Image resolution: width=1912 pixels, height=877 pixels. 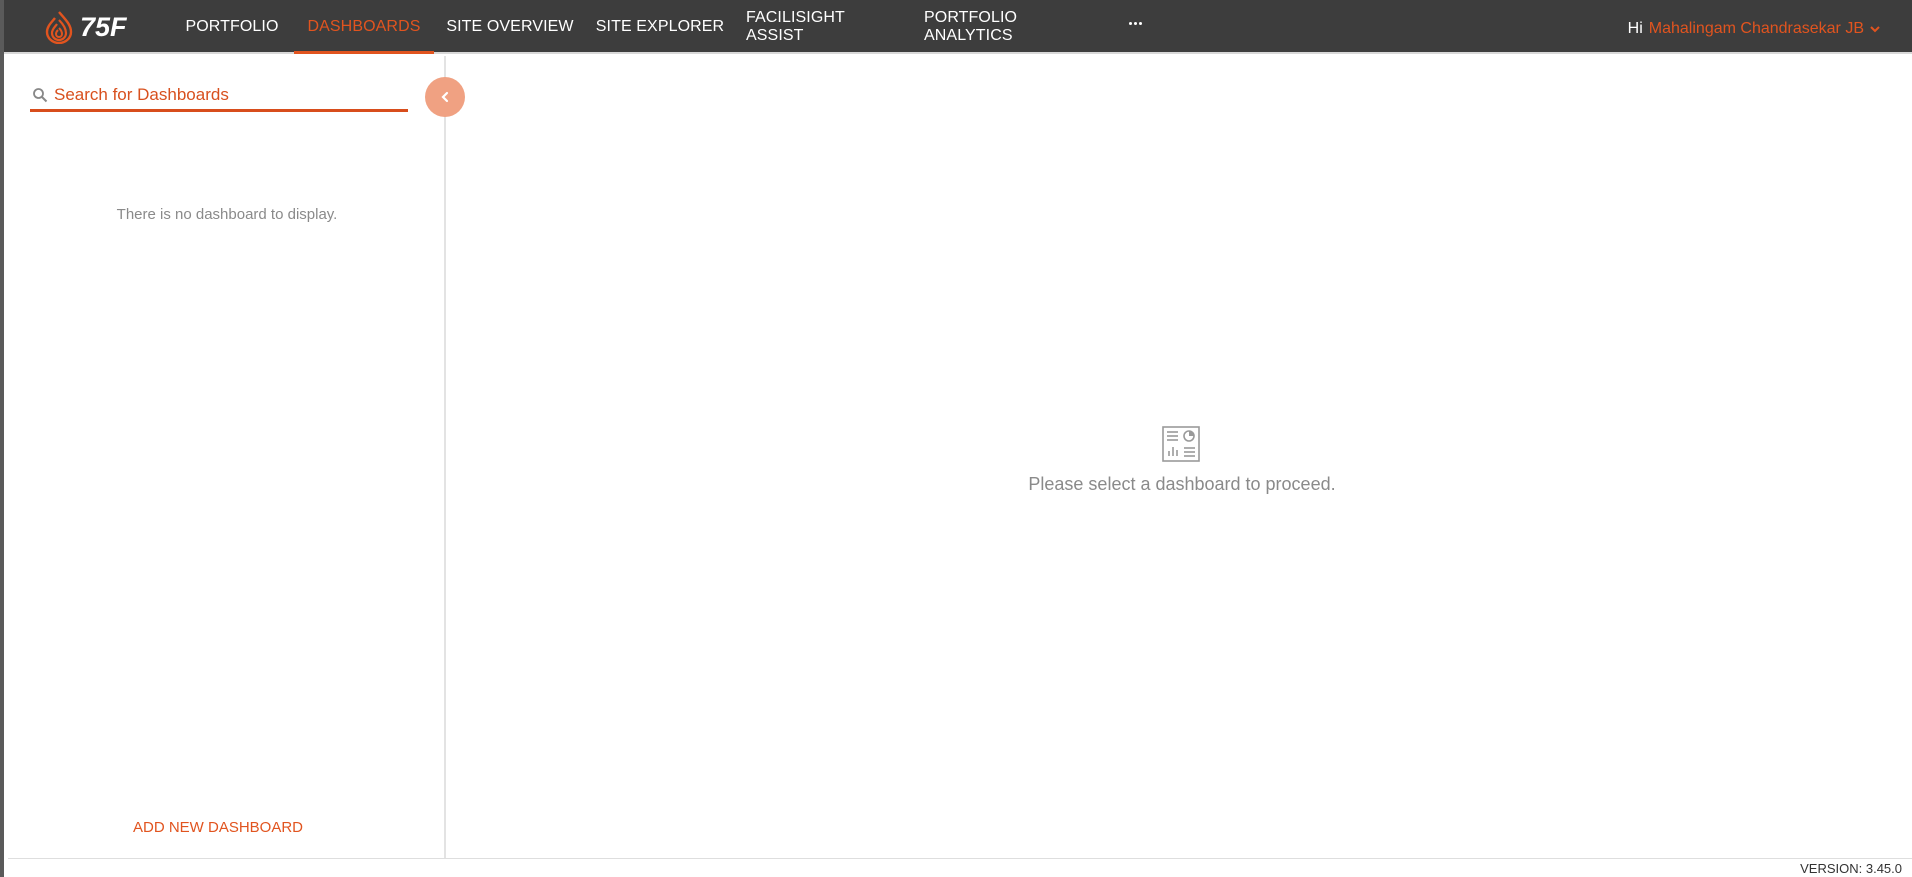 I want to click on nav-item-portfolio-analytics: PORTFOLIO ANALYTICS, so click(x=1016, y=27).